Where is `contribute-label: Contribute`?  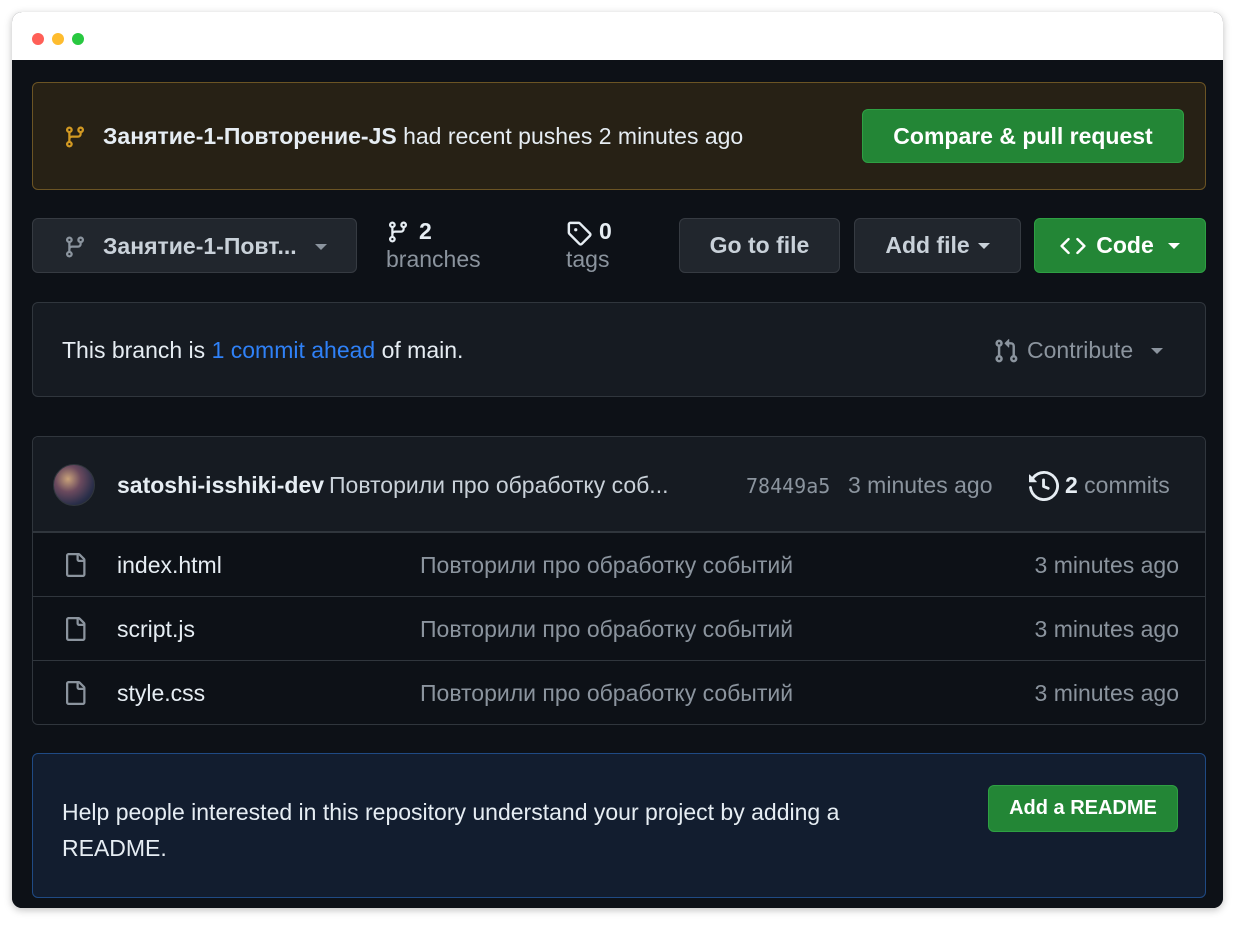
contribute-label: Contribute is located at coordinates (1080, 350).